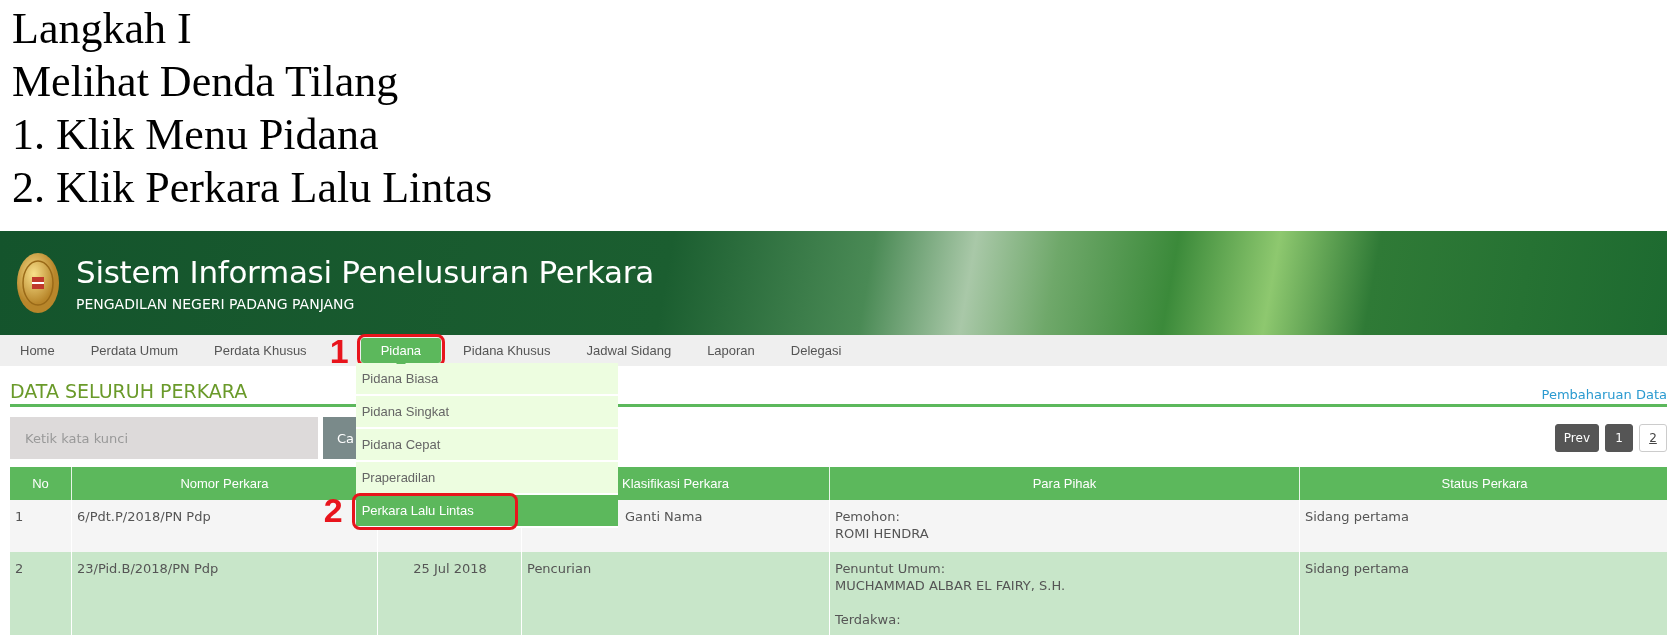 This screenshot has height=635, width=1667. What do you see at coordinates (129, 391) in the screenshot?
I see `page-title: DATA SELURUH PERKARA` at bounding box center [129, 391].